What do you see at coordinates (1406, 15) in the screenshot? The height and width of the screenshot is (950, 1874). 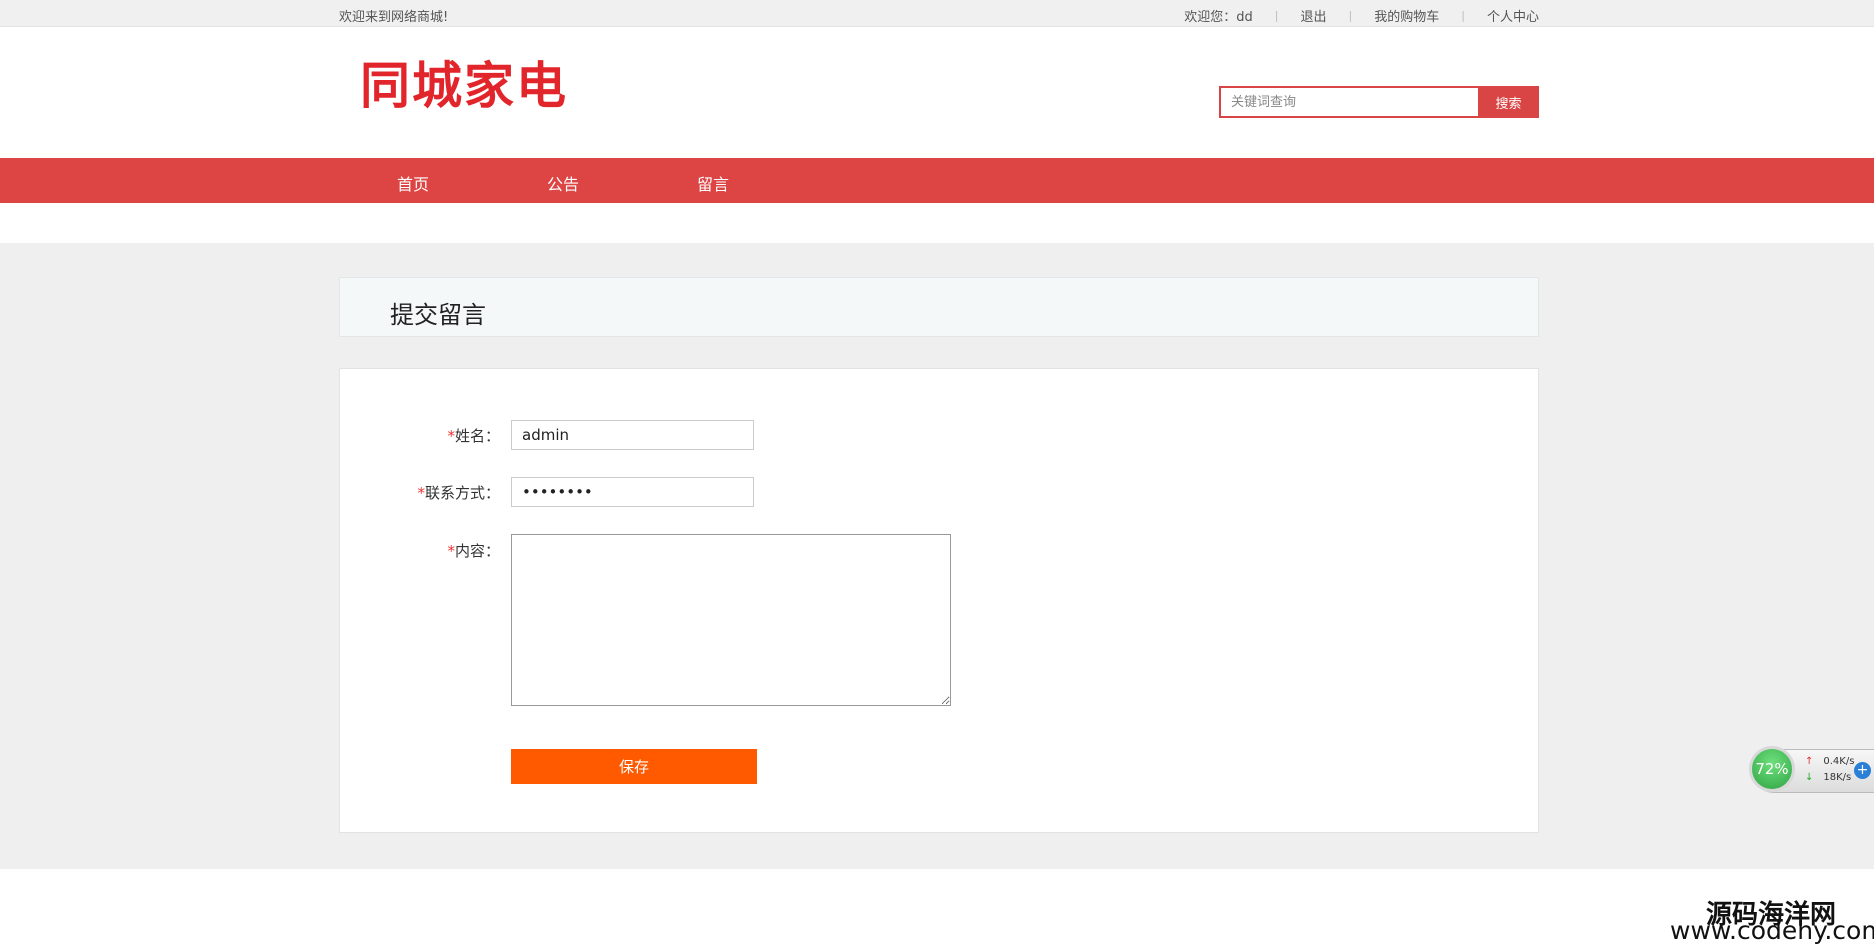 I see `cart-link: 我的购物车` at bounding box center [1406, 15].